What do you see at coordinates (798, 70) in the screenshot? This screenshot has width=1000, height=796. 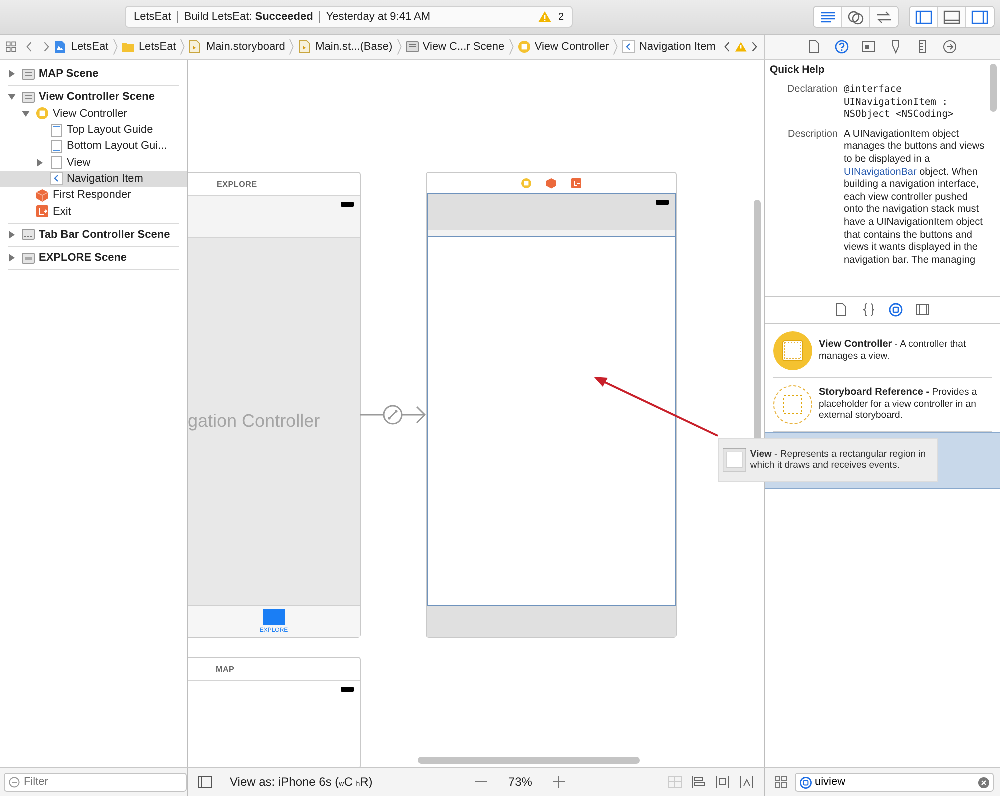 I see `panel-title: Quick Help` at bounding box center [798, 70].